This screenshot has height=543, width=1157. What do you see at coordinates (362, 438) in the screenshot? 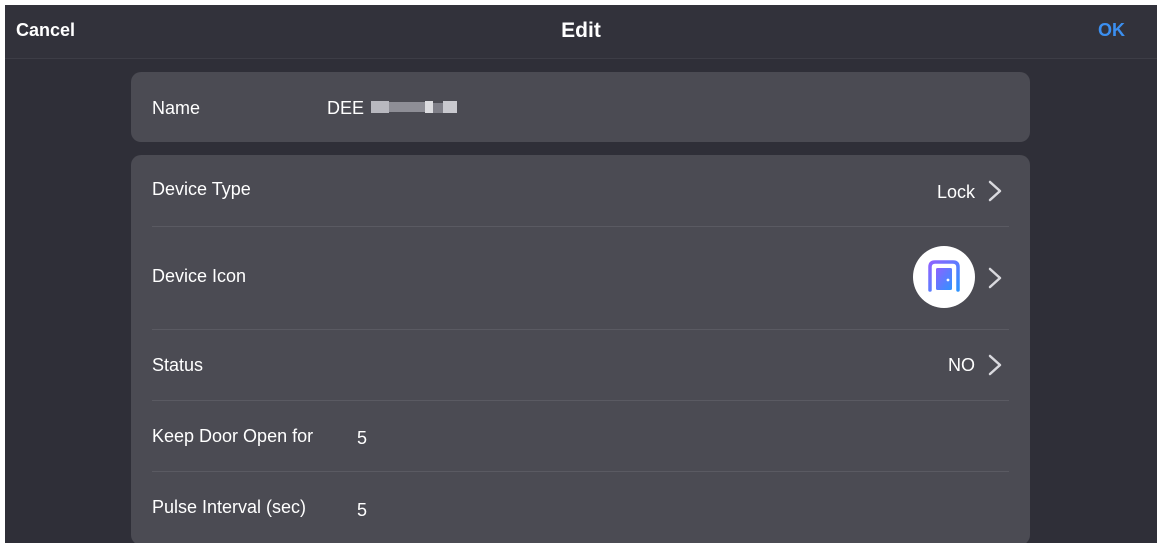
I see `keep-door-open-value: 5` at bounding box center [362, 438].